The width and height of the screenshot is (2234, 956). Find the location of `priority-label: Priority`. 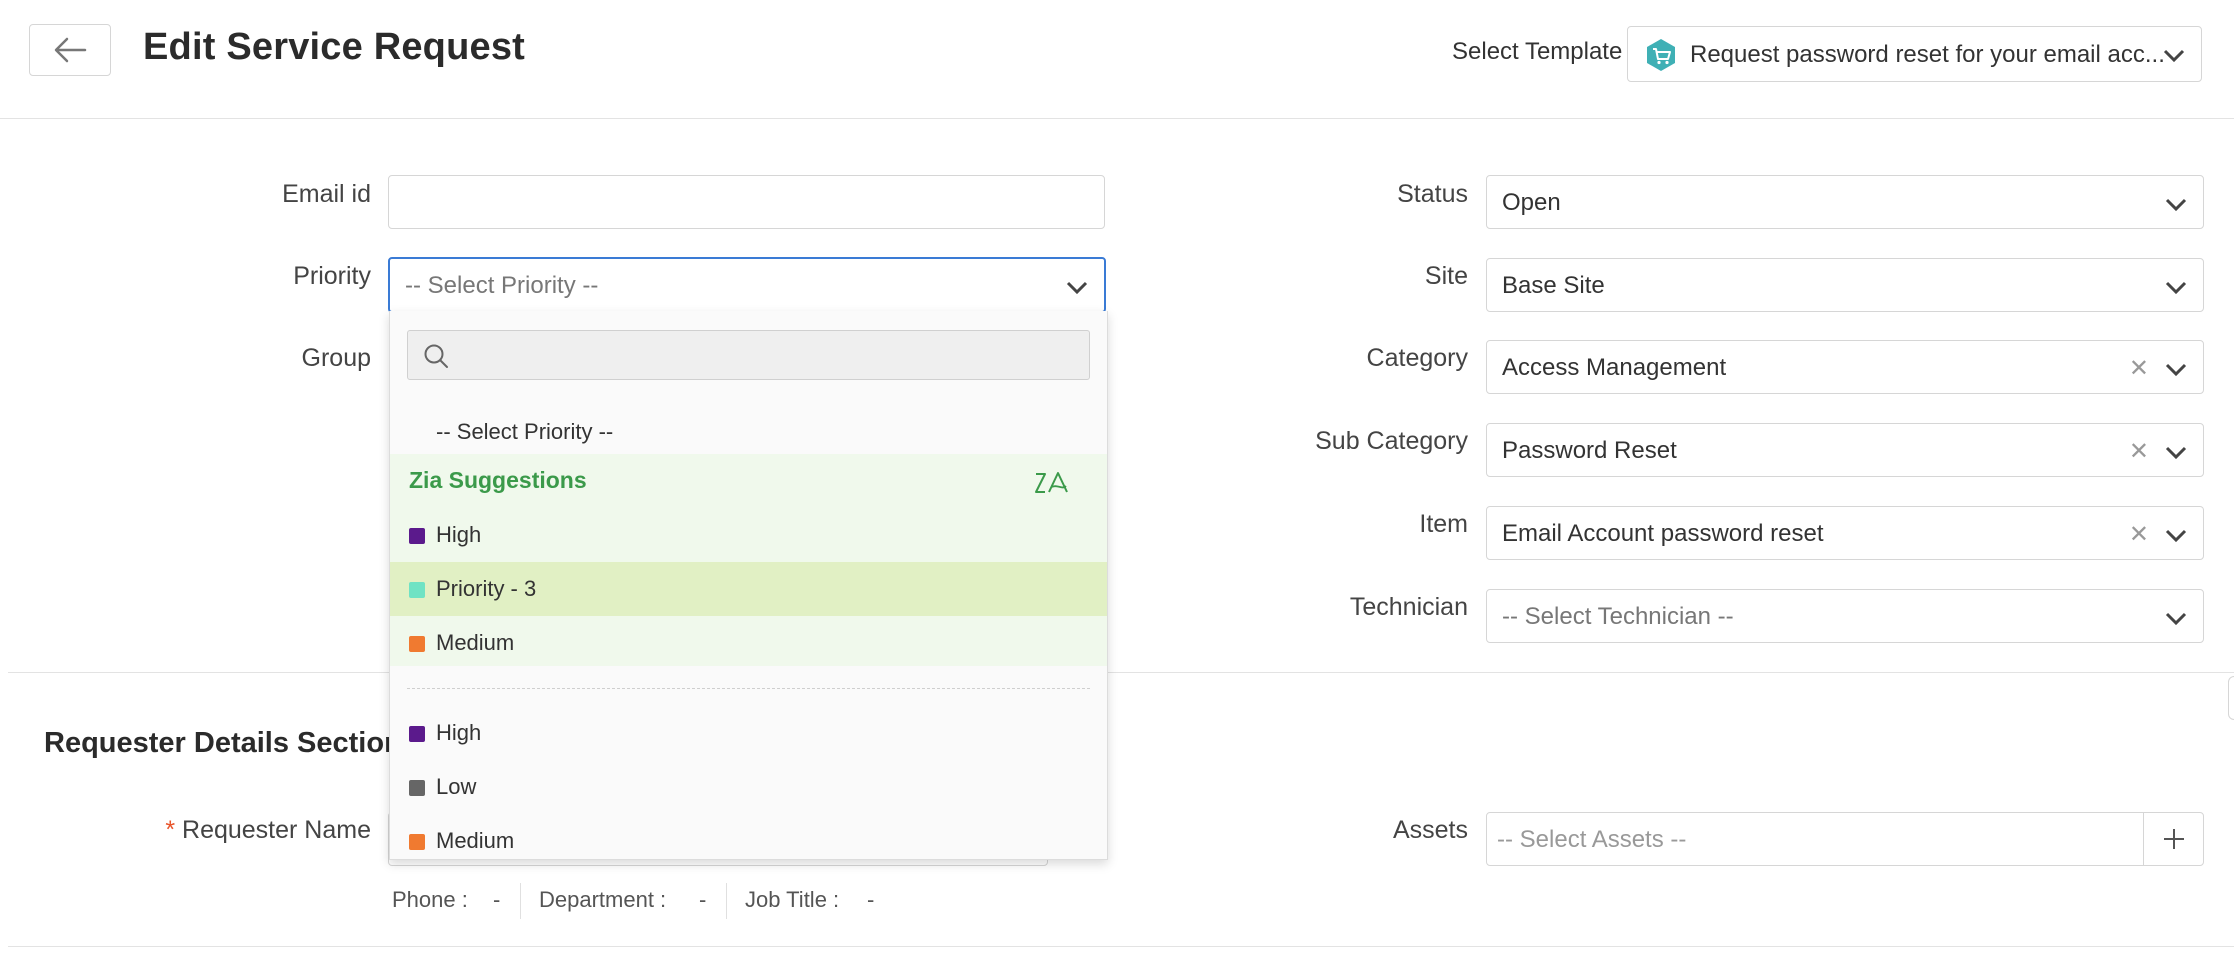

priority-label: Priority is located at coordinates (332, 276).